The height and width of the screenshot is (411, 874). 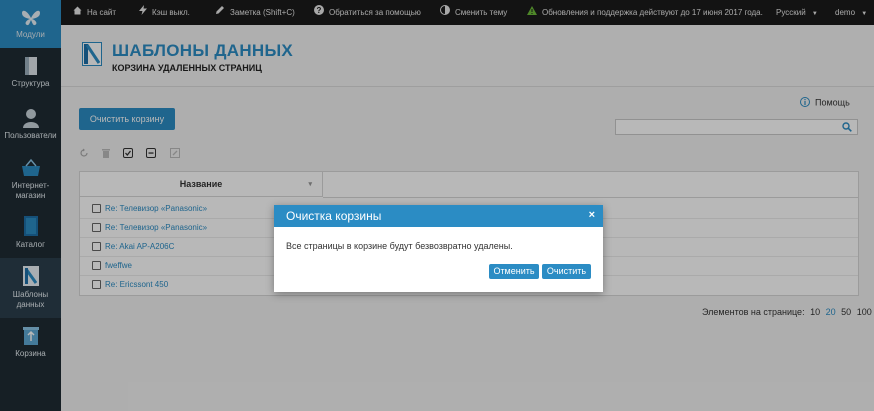 I want to click on dialog-header: Очистка корзины ×, so click(x=438, y=216).